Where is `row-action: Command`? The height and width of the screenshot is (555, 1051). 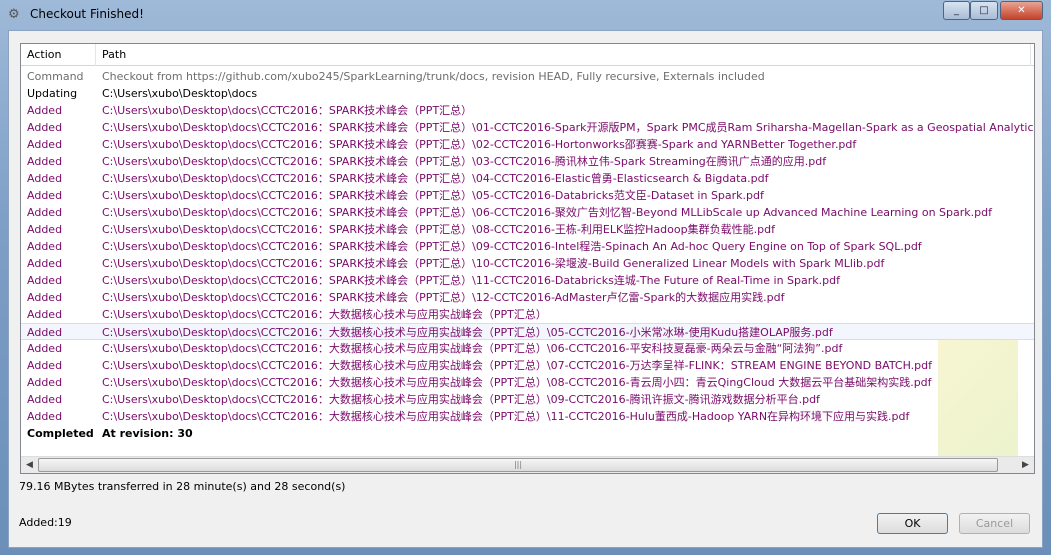
row-action: Command is located at coordinates (55, 76).